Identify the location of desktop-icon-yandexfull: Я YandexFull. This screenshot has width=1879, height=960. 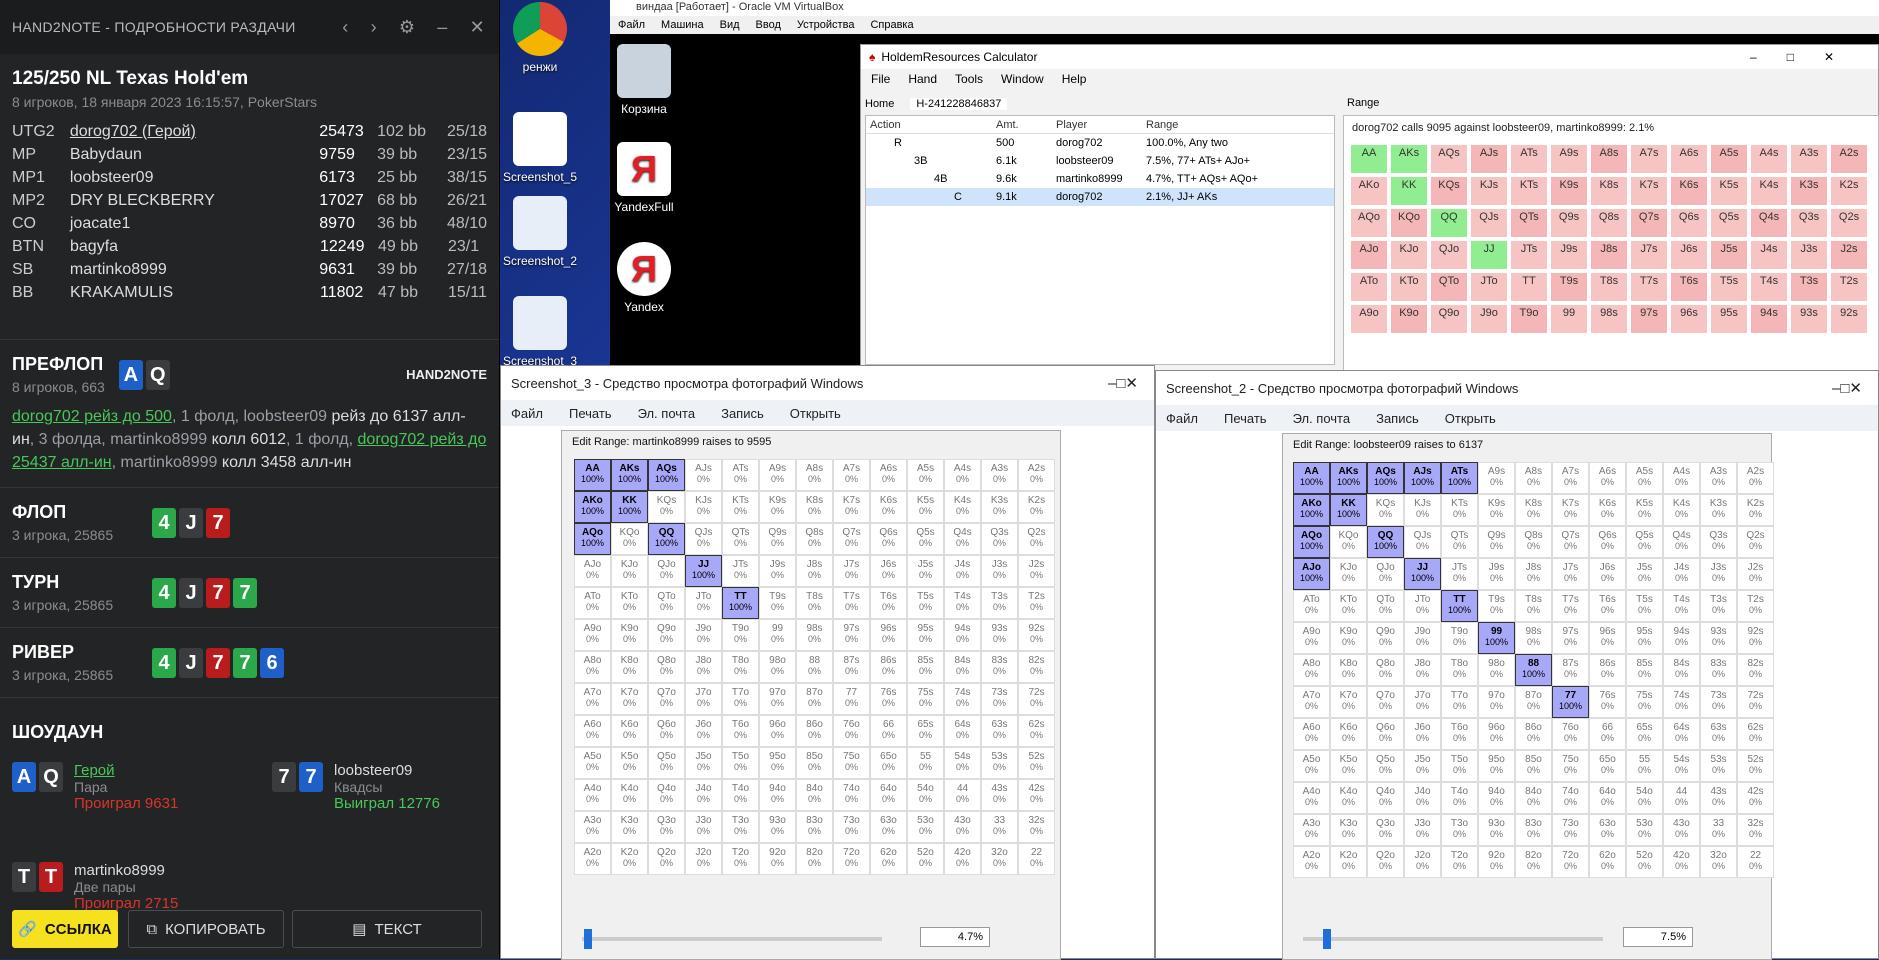
(644, 178).